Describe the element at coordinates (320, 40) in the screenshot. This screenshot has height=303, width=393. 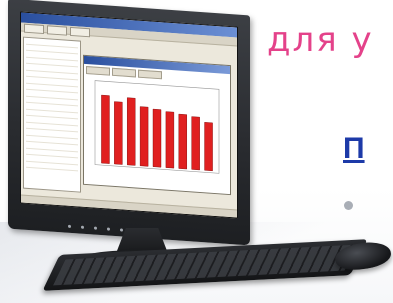
I see `headline-text: для у` at that location.